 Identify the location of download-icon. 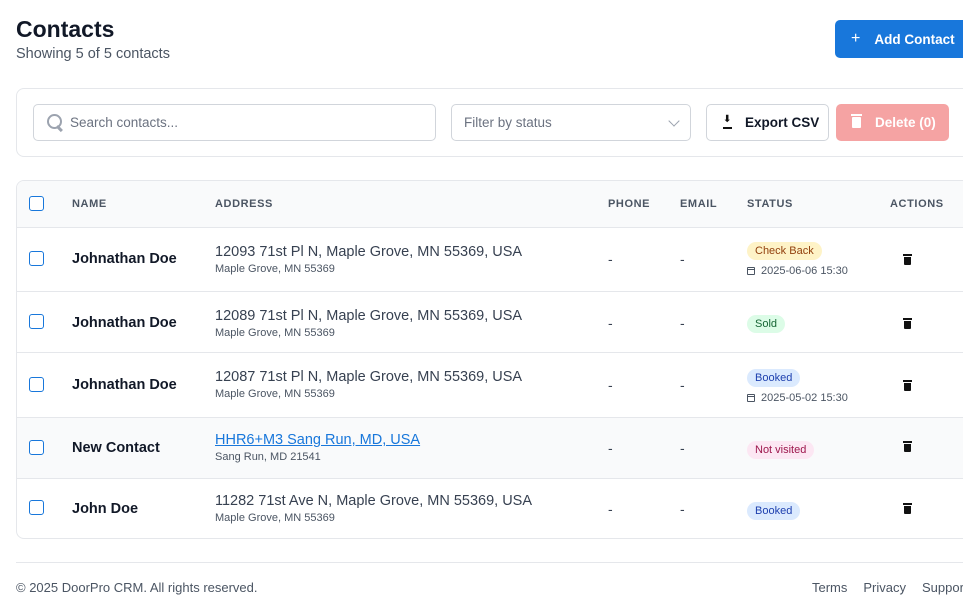
(728, 121).